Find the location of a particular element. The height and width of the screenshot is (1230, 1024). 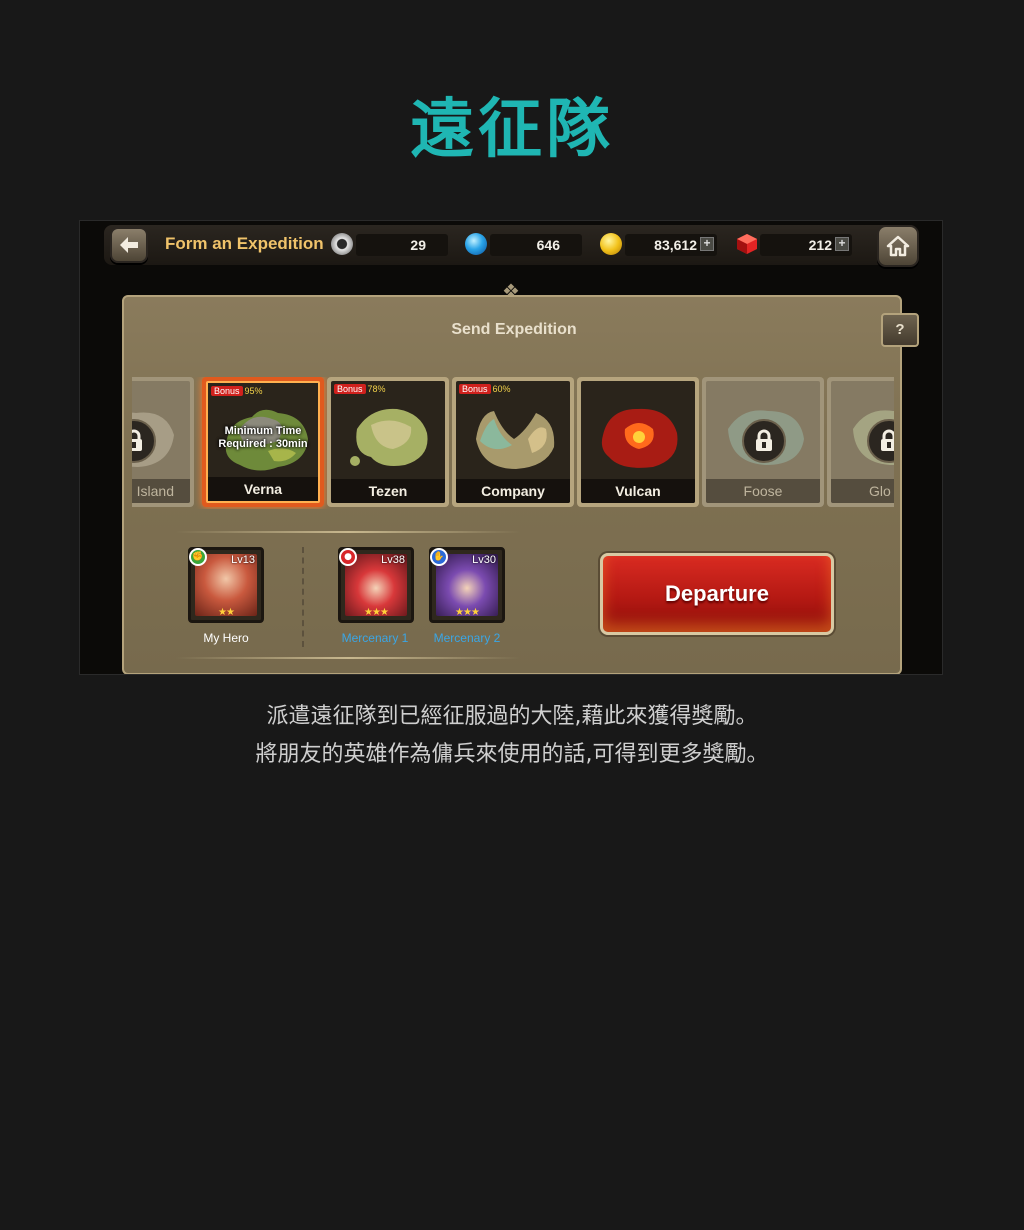

home-icon is located at coordinates (898, 246).